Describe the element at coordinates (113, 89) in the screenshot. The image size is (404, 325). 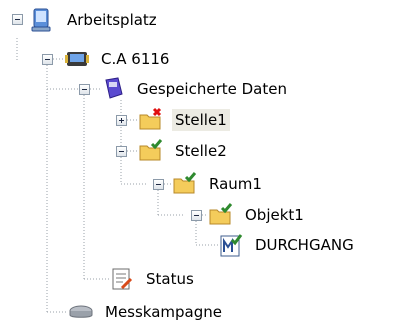
I see `saved-data-icon` at that location.